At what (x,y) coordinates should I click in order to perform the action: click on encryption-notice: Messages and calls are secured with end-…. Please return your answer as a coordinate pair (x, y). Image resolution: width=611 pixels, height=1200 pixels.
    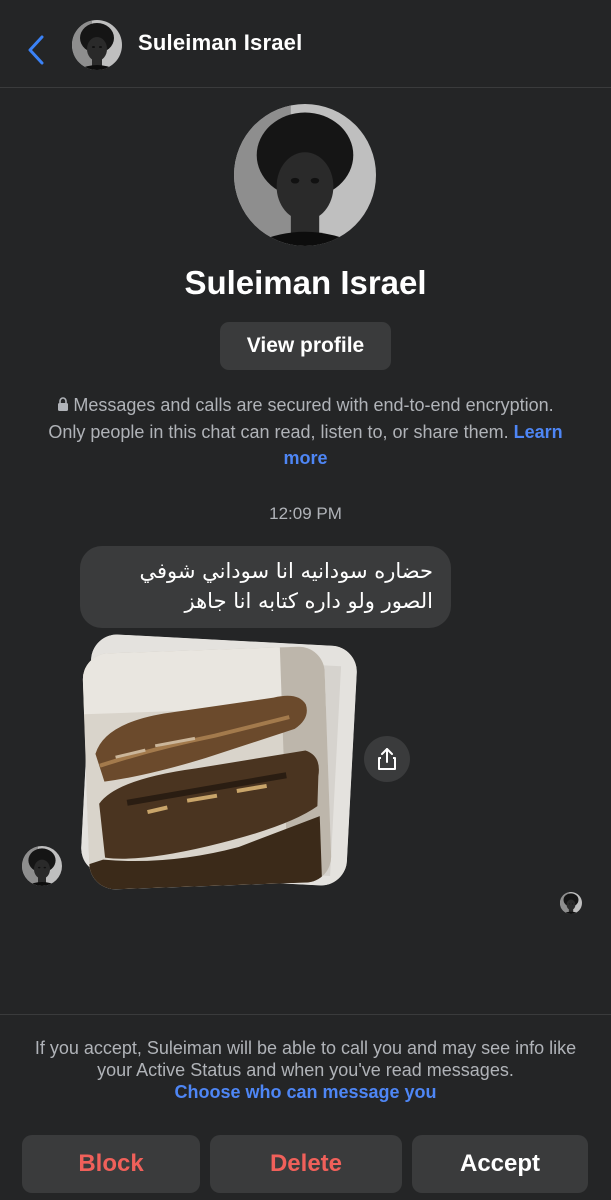
    Looking at the image, I should click on (305, 431).